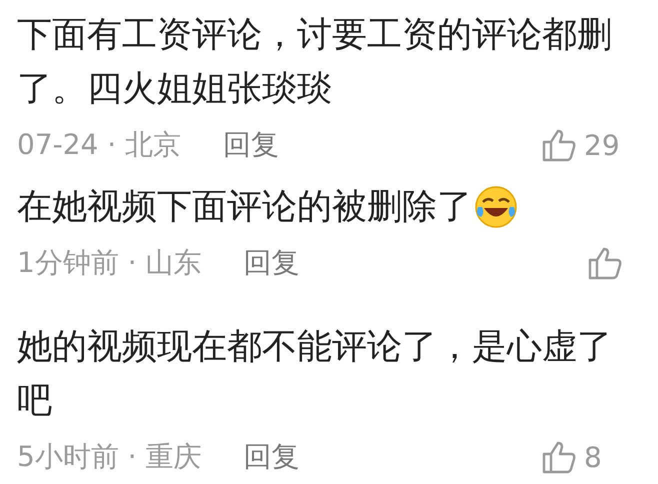 The image size is (658, 484). Describe the element at coordinates (99, 145) in the screenshot. I see `comment-time-location: 07-24 · 北京` at that location.